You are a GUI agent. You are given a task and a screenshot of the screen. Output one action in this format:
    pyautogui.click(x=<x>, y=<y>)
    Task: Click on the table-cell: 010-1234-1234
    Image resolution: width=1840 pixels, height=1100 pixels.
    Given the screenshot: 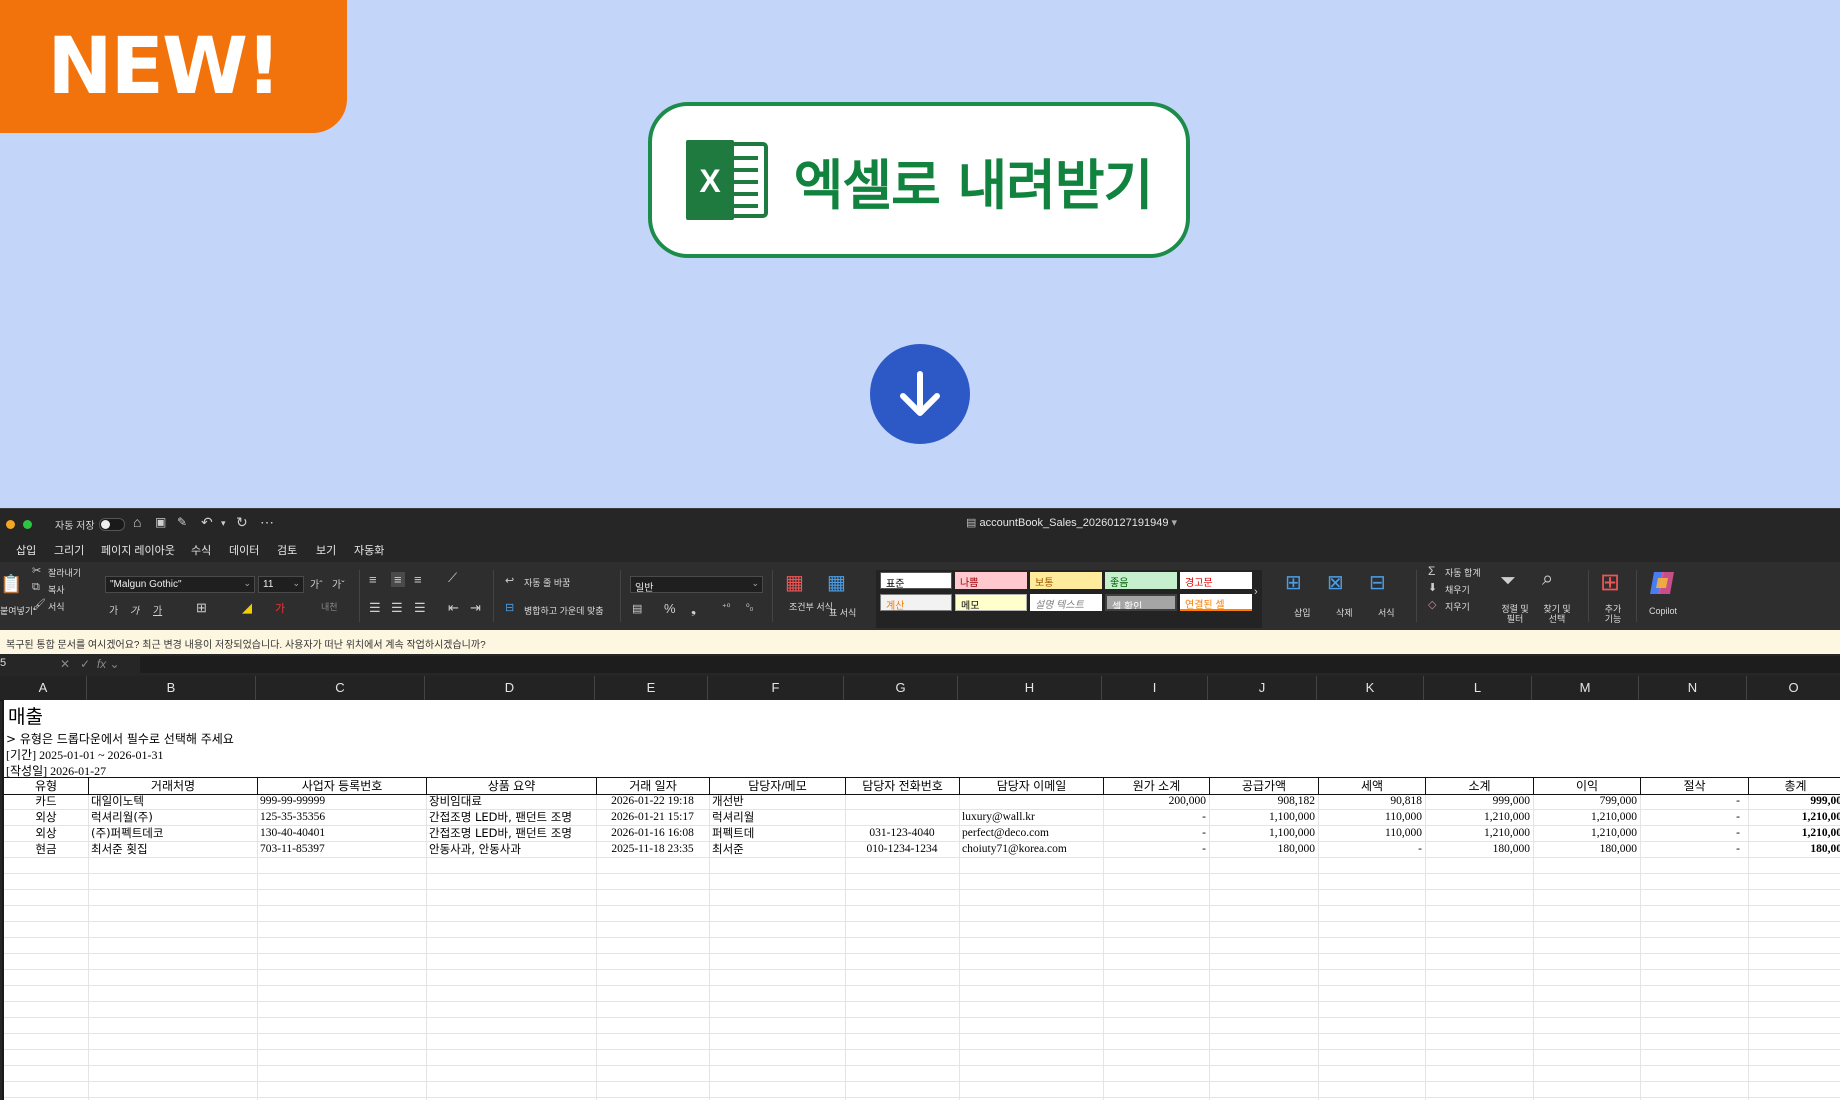 What is the action you would take?
    pyautogui.click(x=902, y=849)
    